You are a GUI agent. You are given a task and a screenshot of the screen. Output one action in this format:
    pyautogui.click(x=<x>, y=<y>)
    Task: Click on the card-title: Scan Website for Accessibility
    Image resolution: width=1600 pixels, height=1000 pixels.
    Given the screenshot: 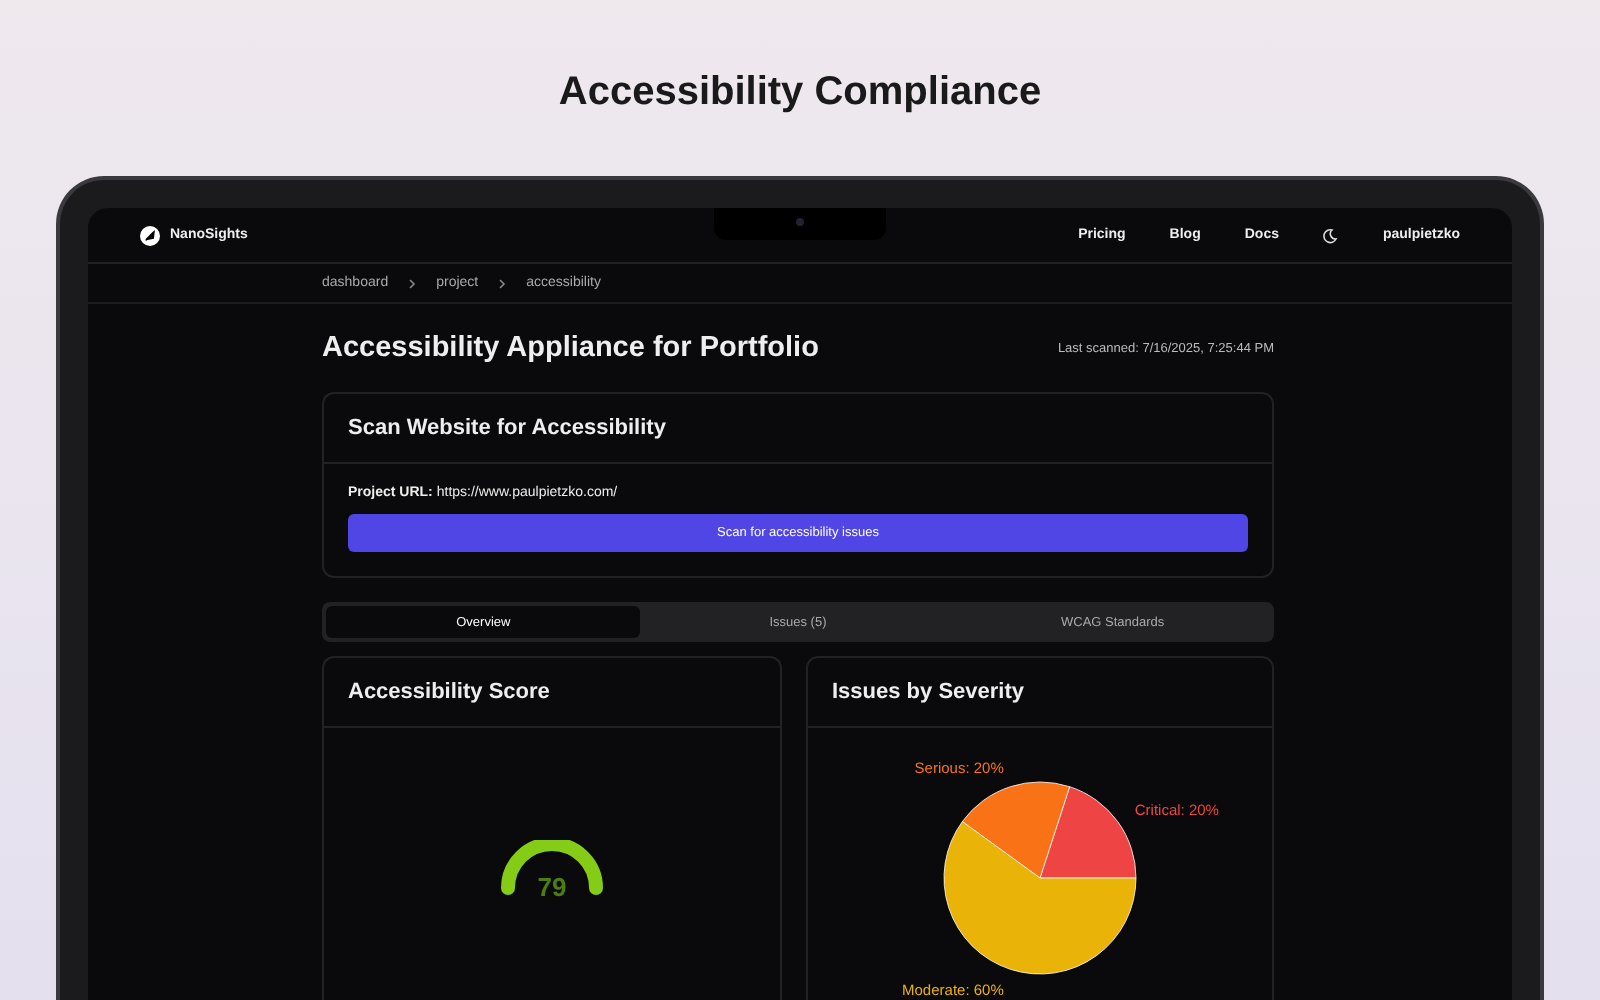 What is the action you would take?
    pyautogui.click(x=507, y=428)
    